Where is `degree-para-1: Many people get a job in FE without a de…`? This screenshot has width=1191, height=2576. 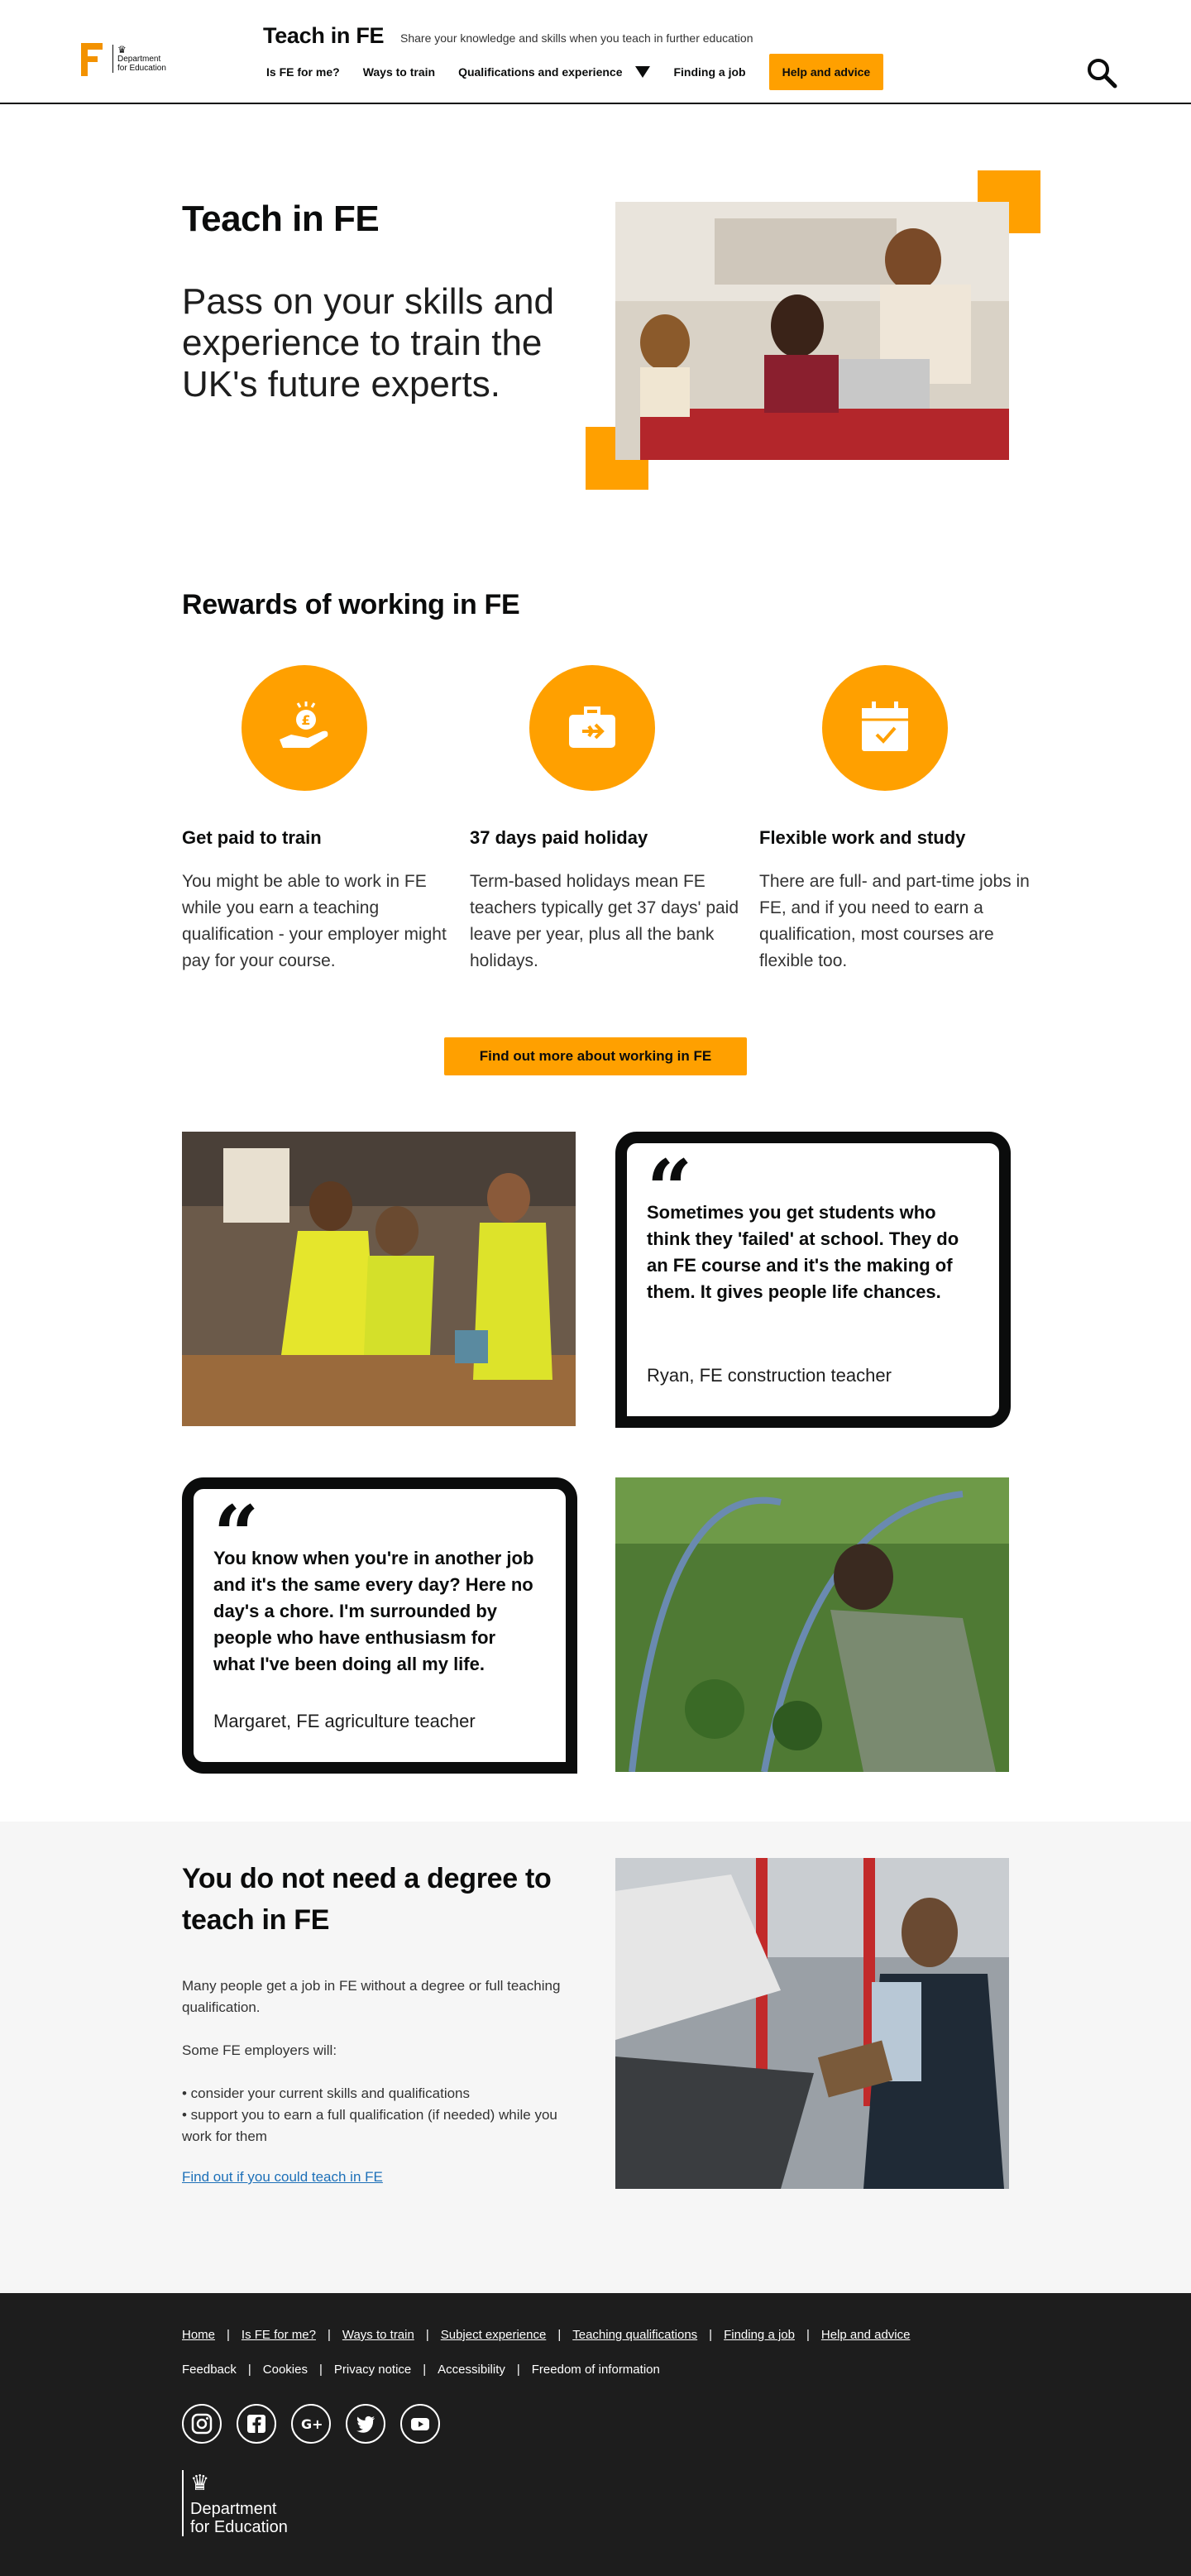 degree-para-1: Many people get a job in FE without a de… is located at coordinates (371, 1997).